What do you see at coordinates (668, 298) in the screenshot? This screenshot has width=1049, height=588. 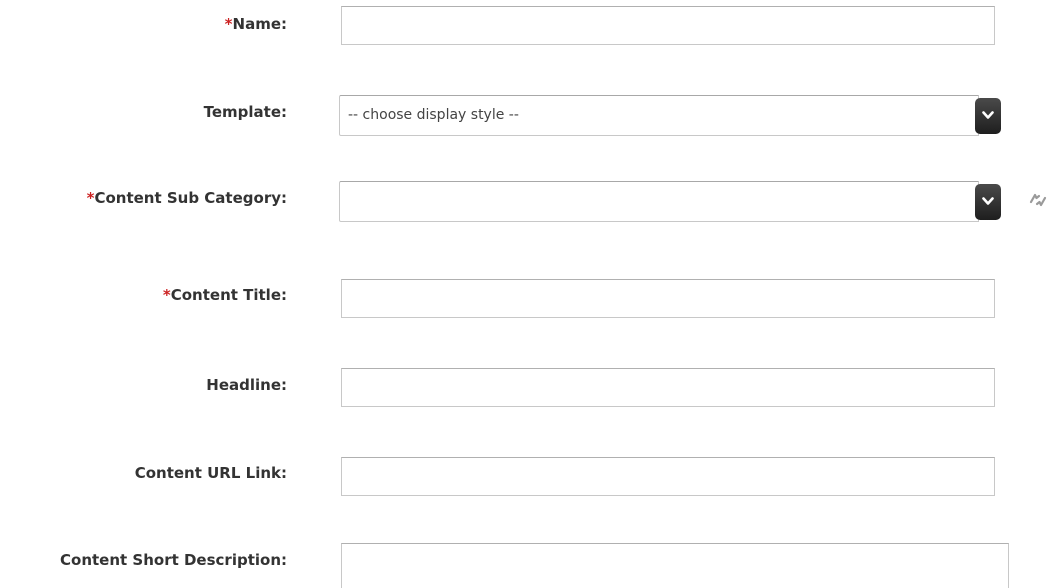 I see `content-title-input` at bounding box center [668, 298].